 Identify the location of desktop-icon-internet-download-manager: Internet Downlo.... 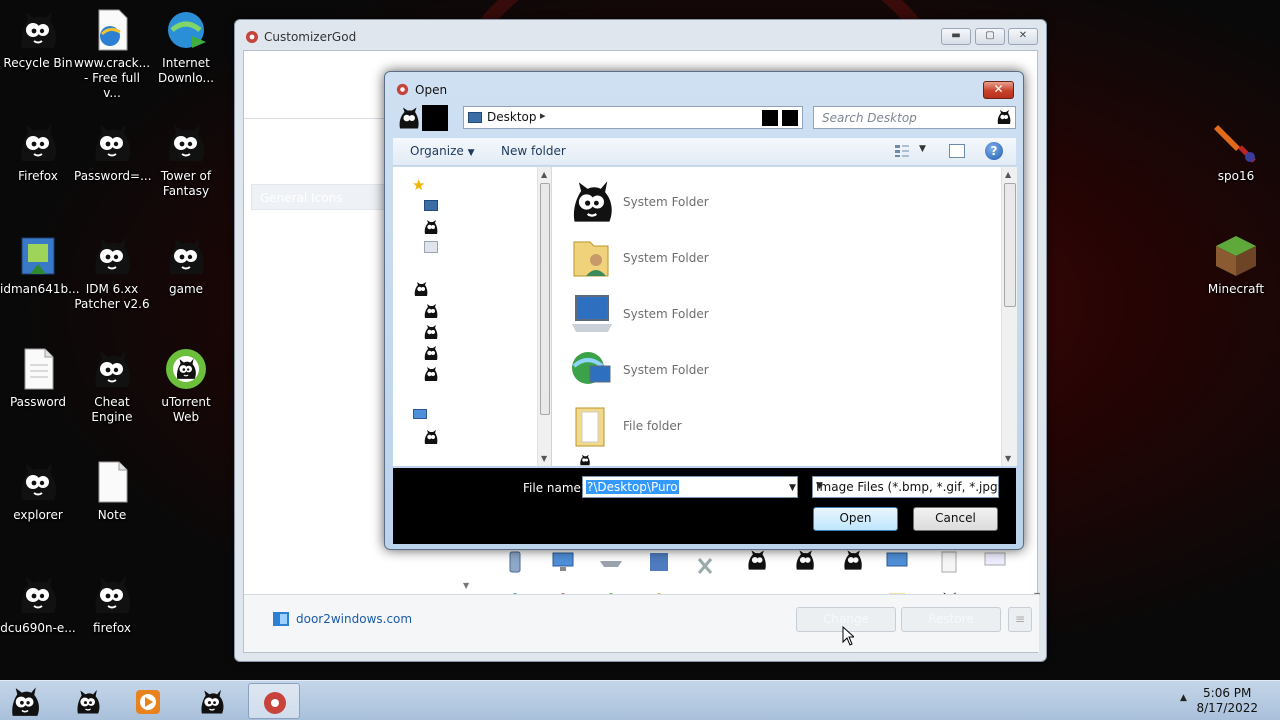
(186, 47).